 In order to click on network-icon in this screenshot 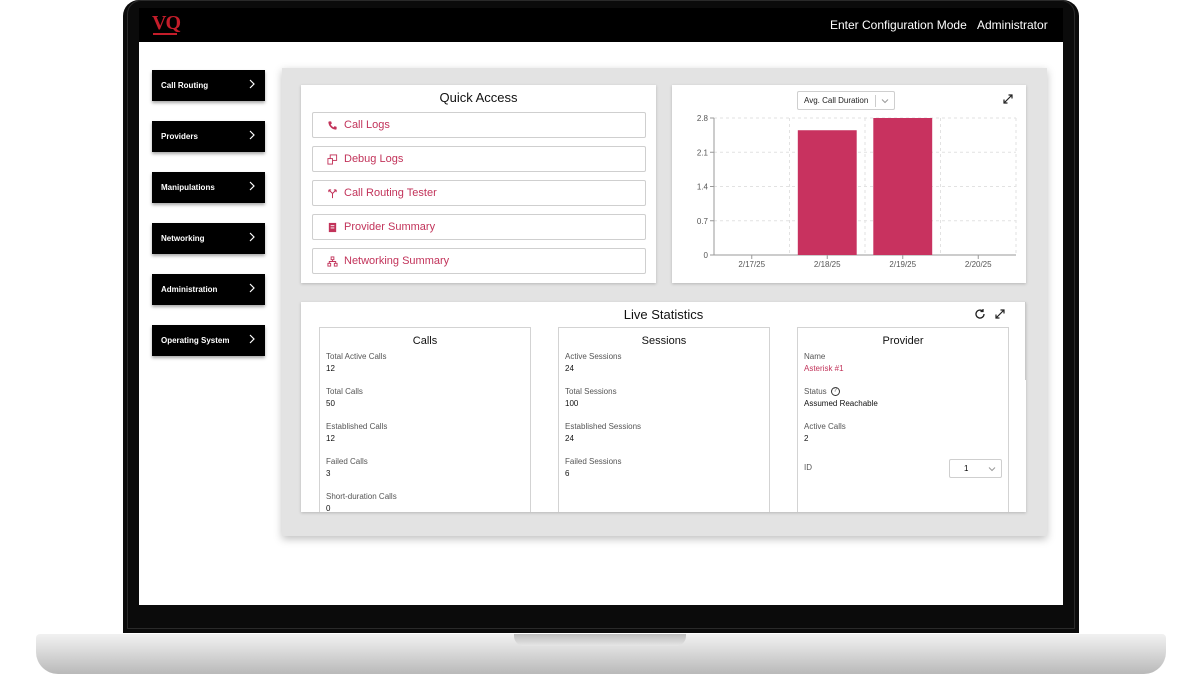, I will do `click(332, 261)`.